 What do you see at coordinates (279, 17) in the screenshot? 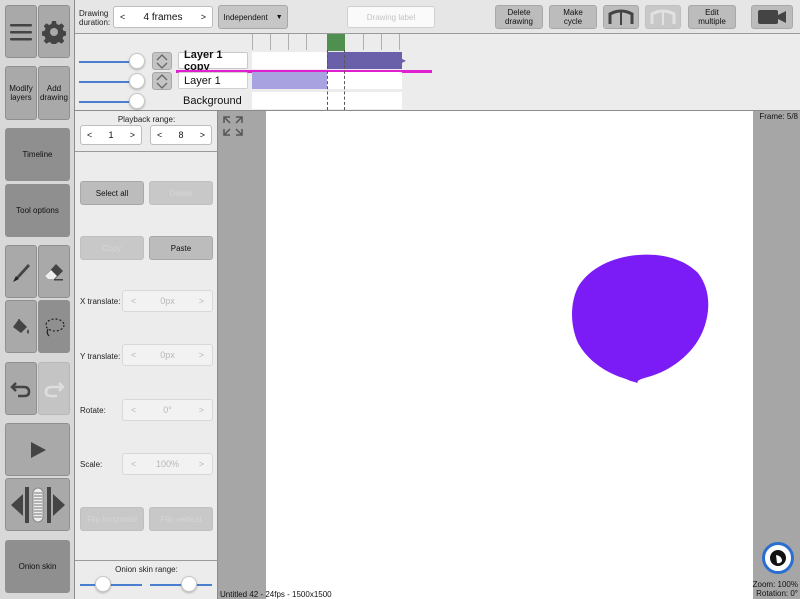
I see `chevron-down-icon: ▼` at bounding box center [279, 17].